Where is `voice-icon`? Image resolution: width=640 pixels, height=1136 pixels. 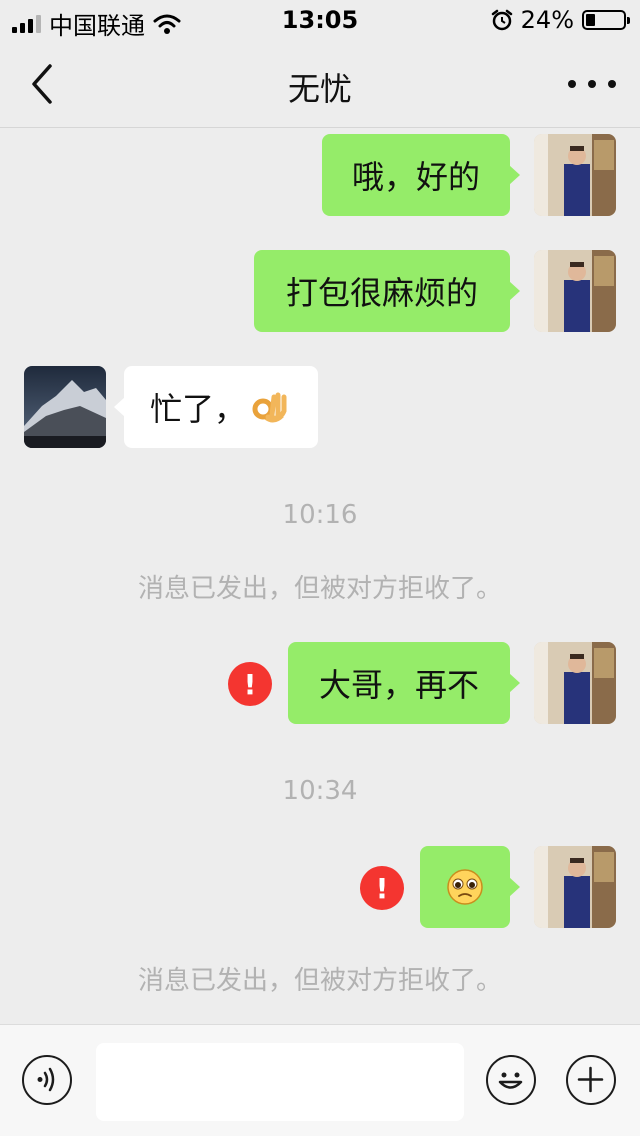
voice-icon is located at coordinates (47, 1080).